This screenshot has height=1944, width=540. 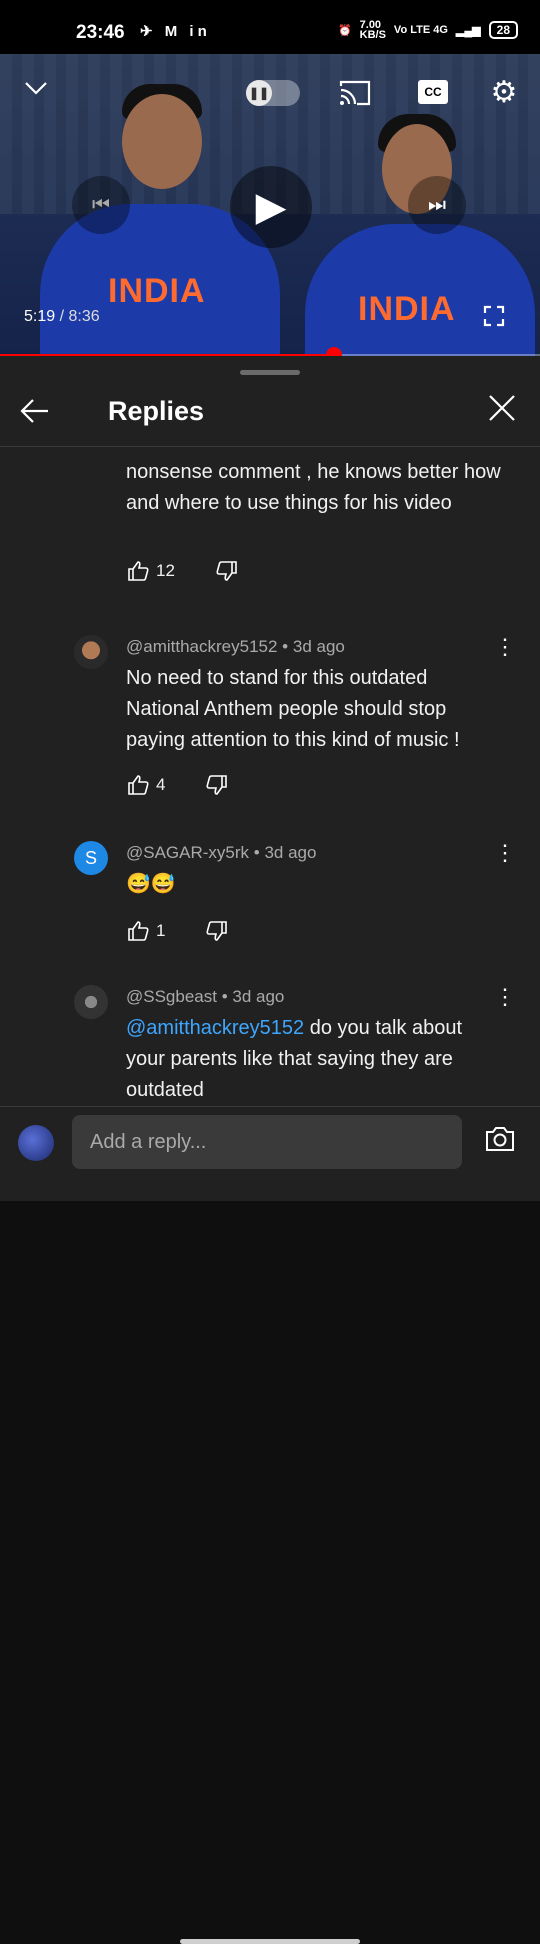 What do you see at coordinates (273, 93) in the screenshot?
I see `autoplay-toggle: ❚❚` at bounding box center [273, 93].